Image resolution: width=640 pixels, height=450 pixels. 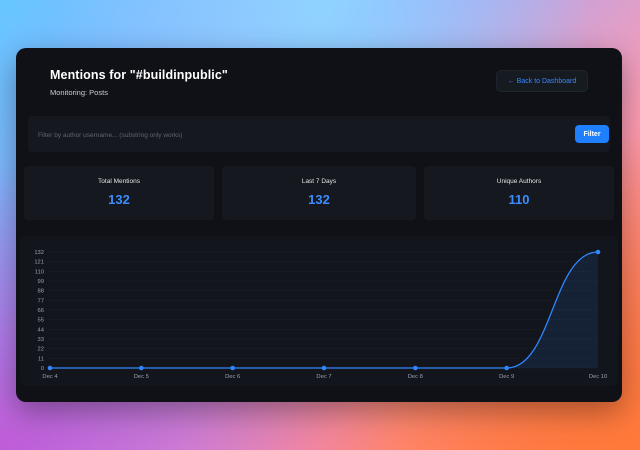 What do you see at coordinates (41, 359) in the screenshot?
I see `y-tick-label: 11` at bounding box center [41, 359].